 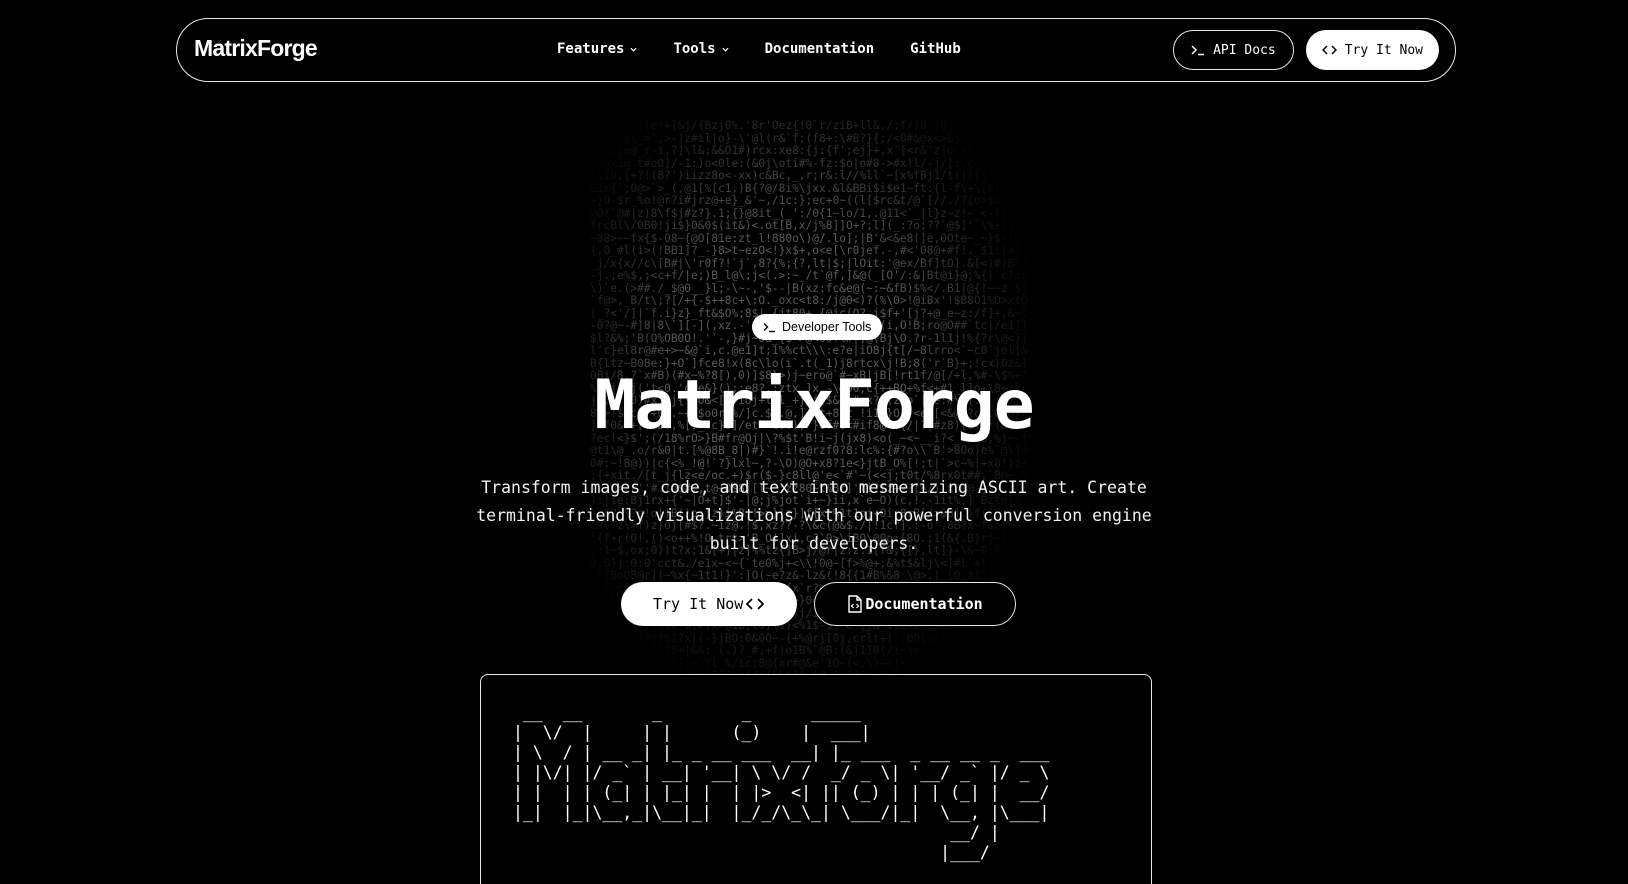 I want to click on developer-tools-badge: Developer Tools, so click(x=817, y=327).